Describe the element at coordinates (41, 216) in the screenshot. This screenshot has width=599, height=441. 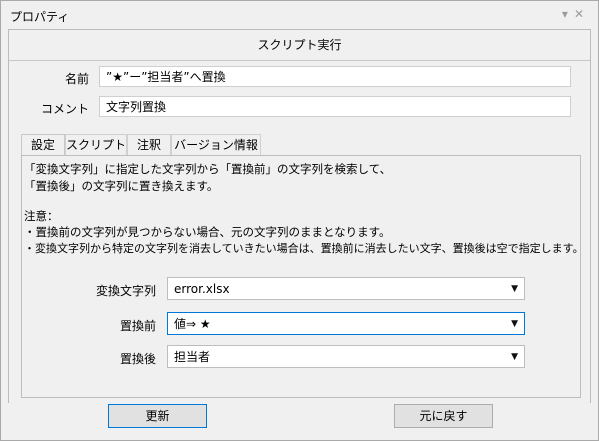
I see `note-title: 注意：` at that location.